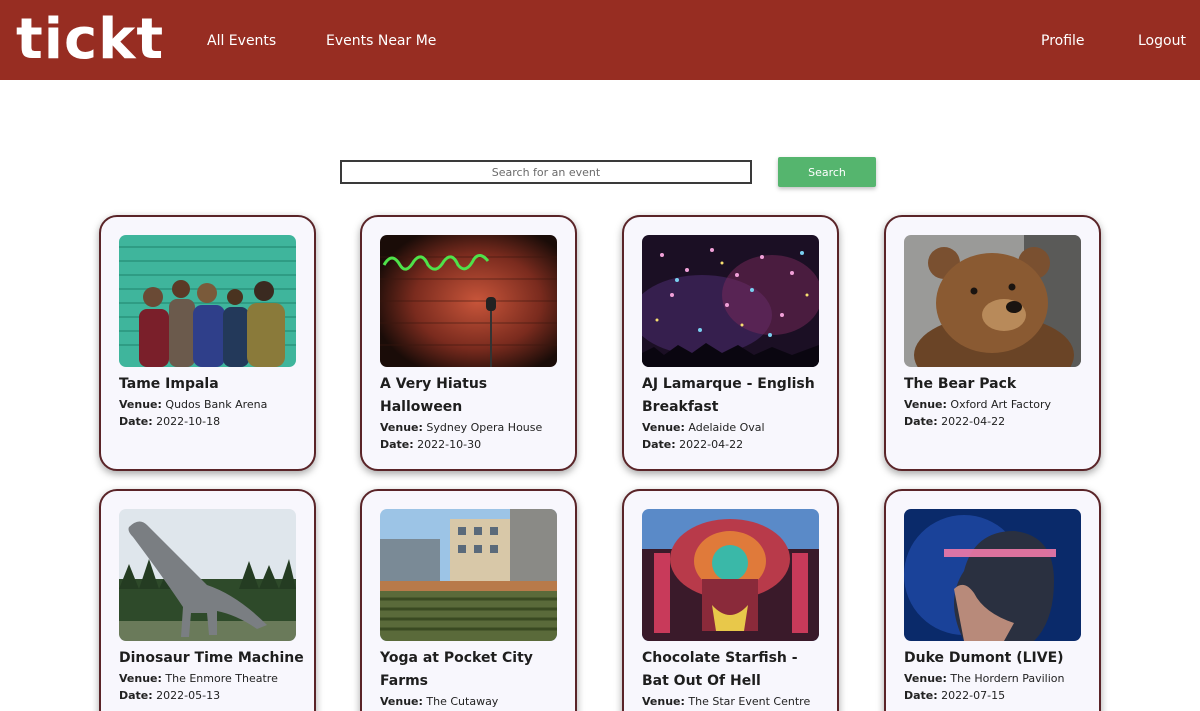  I want to click on event-date: Date: 2022-07-15, so click(999, 695).